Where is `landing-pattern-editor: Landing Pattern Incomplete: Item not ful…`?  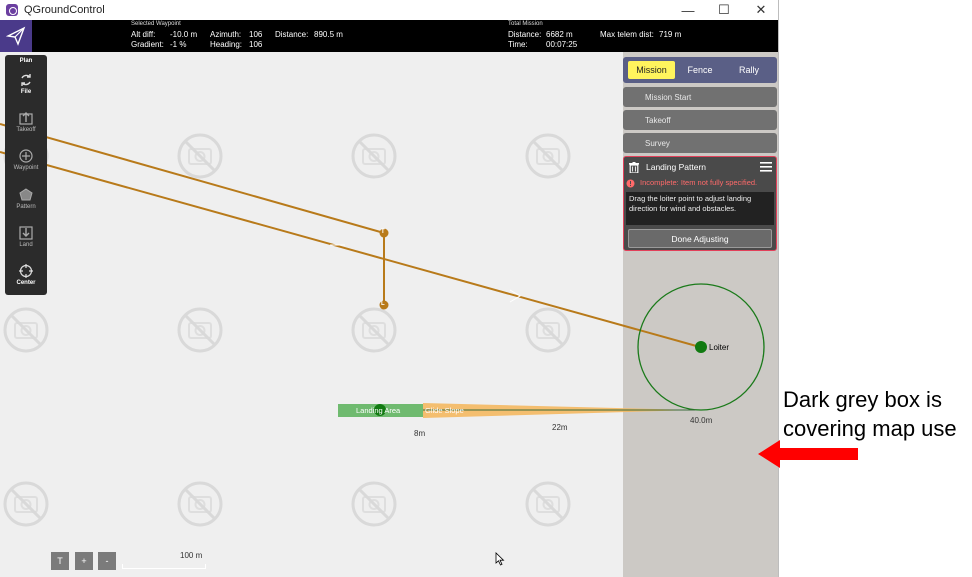
landing-pattern-editor: Landing Pattern Incomplete: Item not ful… is located at coordinates (700, 203).